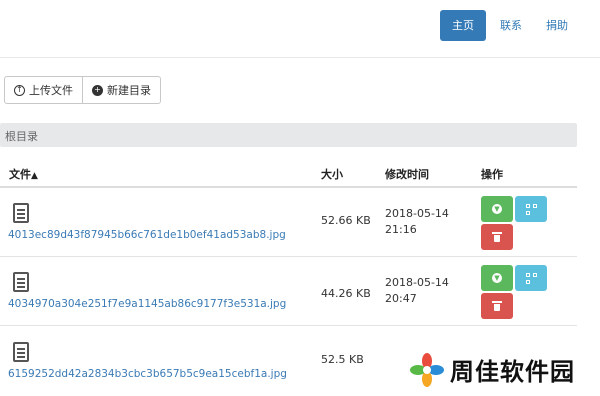  What do you see at coordinates (97, 90) in the screenshot?
I see `plus-icon: +` at bounding box center [97, 90].